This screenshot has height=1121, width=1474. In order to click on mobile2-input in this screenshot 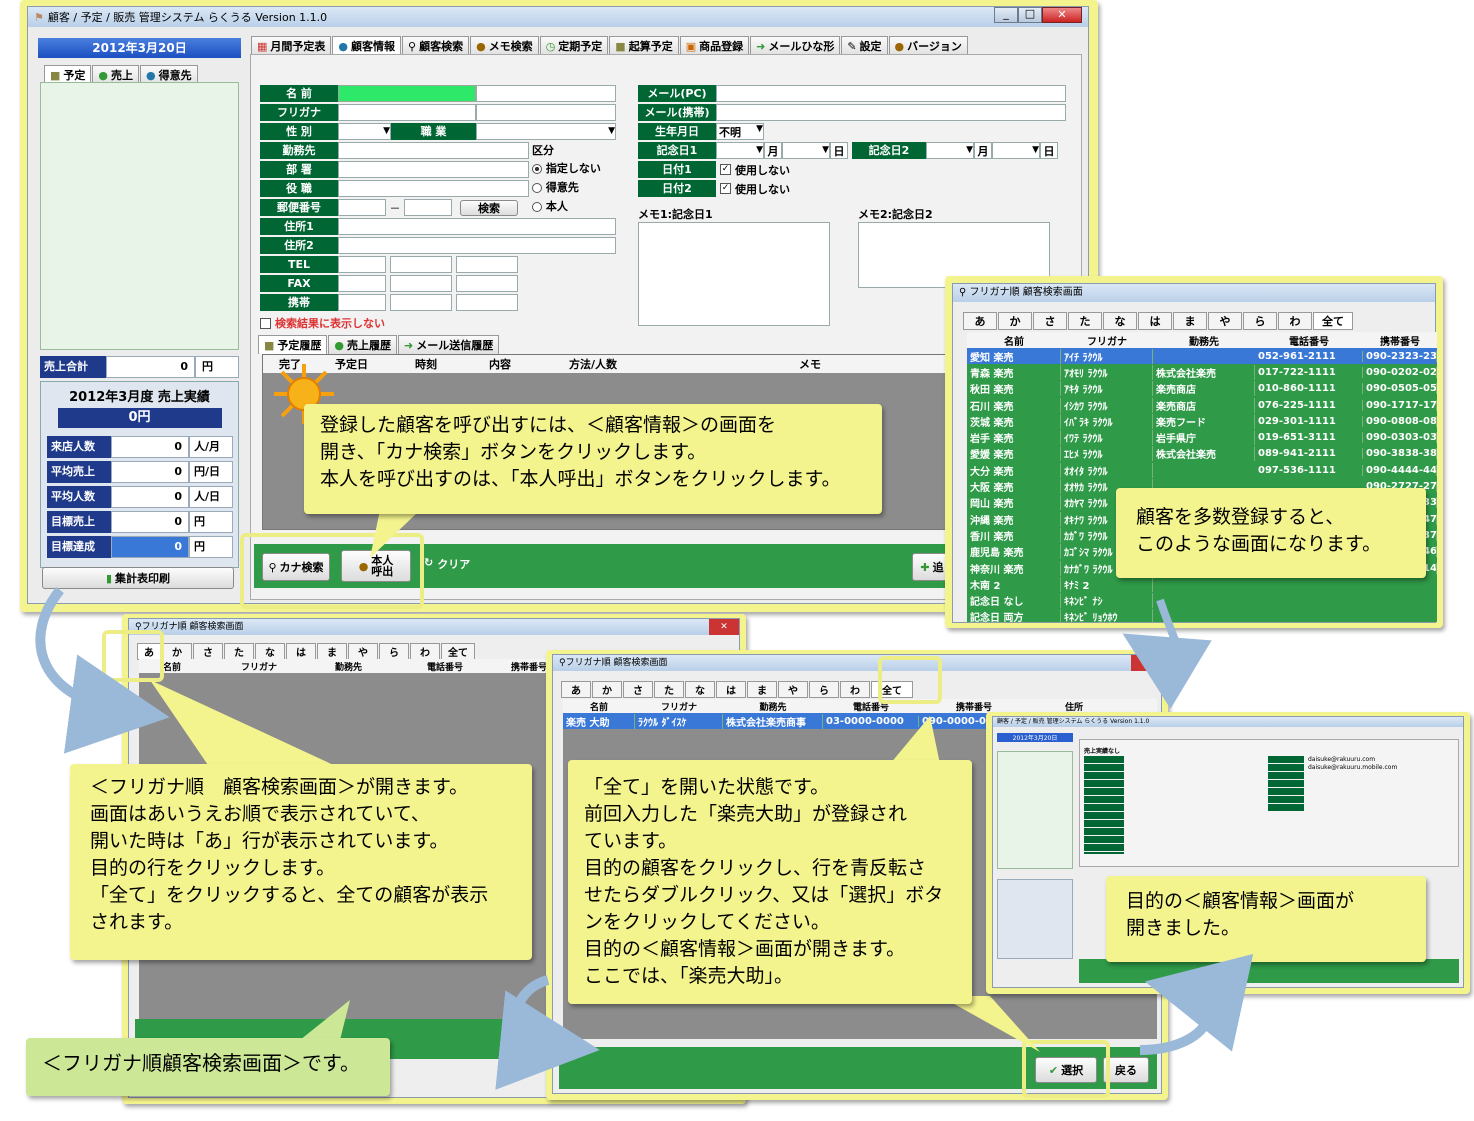, I will do `click(421, 302)`.